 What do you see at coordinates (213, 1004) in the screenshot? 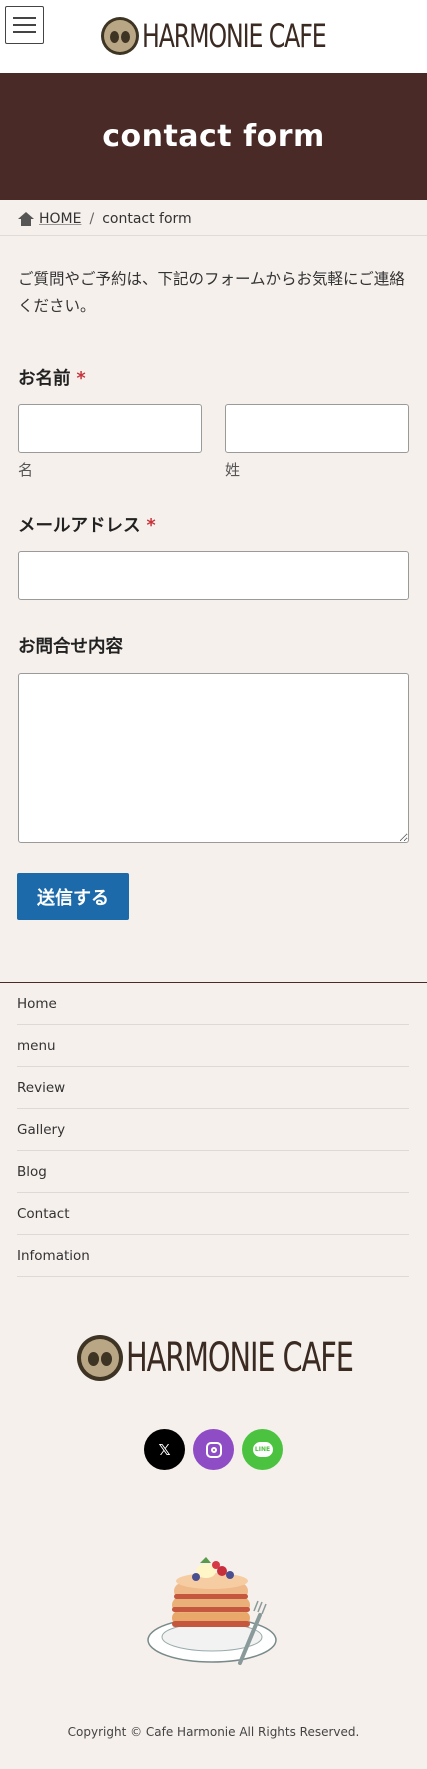
I see `footer-nav-home: Home` at bounding box center [213, 1004].